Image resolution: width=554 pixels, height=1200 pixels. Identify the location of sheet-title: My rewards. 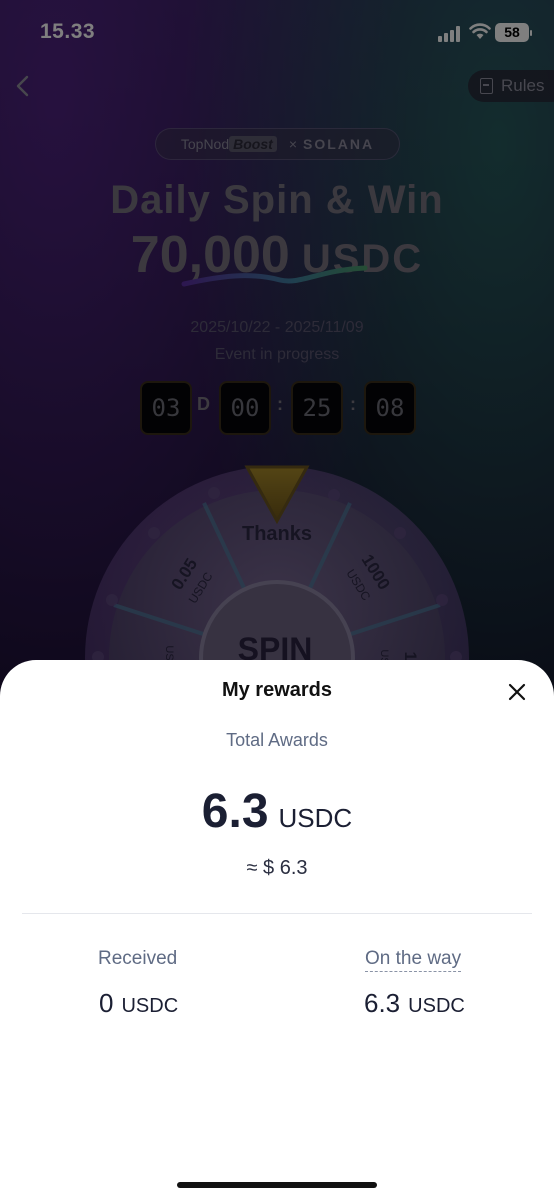
(277, 690).